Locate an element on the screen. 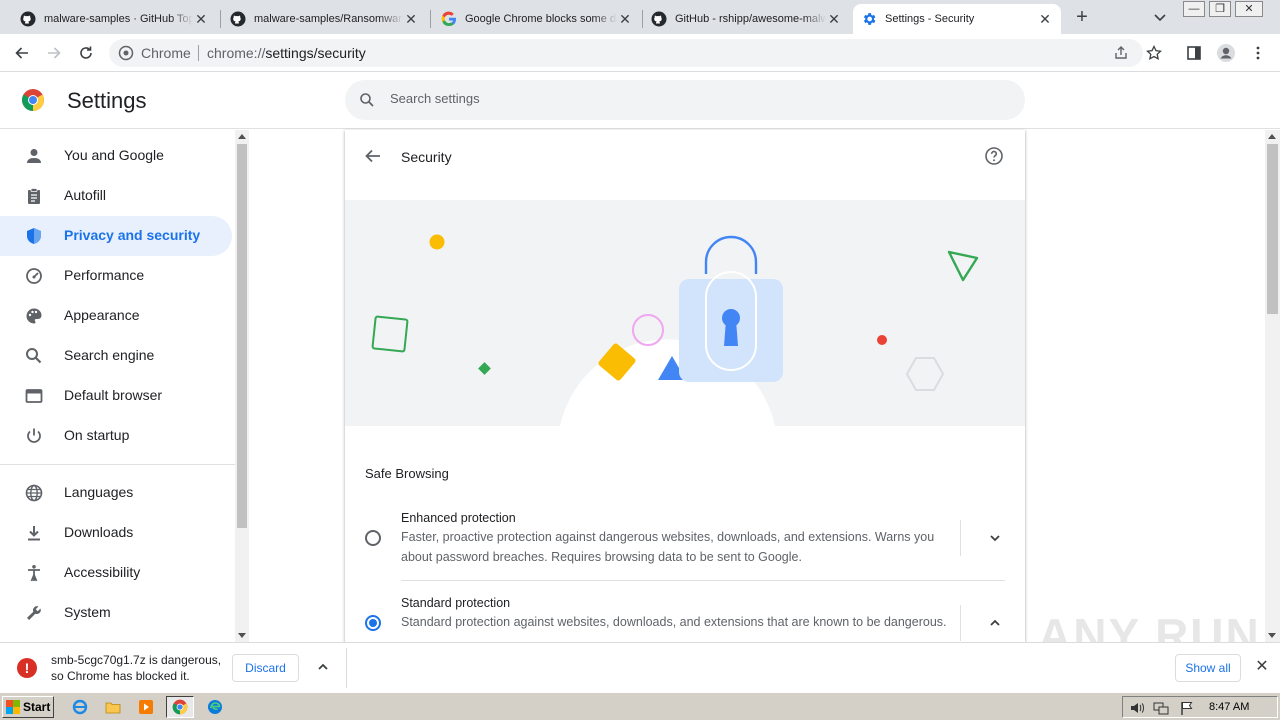 Image resolution: width=1280 pixels, height=721 pixels. media-player-icon is located at coordinates (146, 707).